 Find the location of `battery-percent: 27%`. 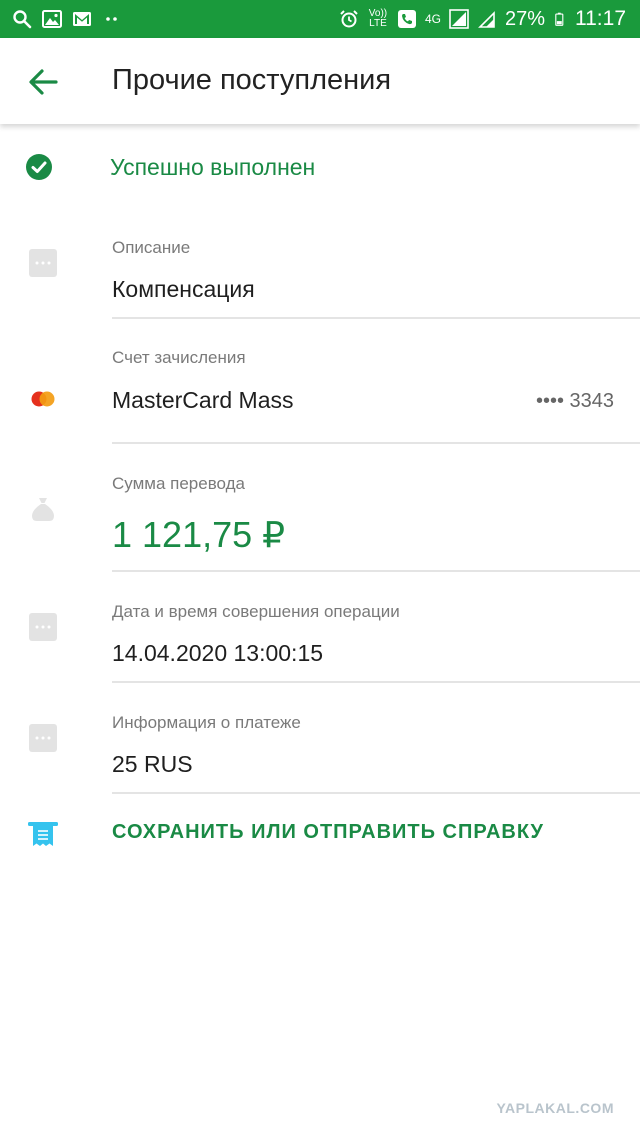

battery-percent: 27% is located at coordinates (524, 18).